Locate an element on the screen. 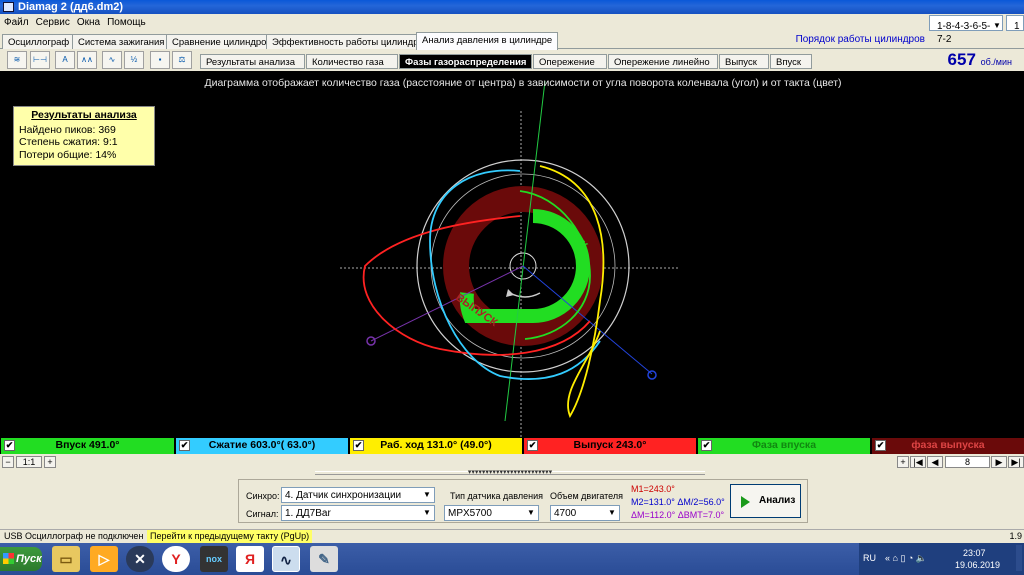 The image size is (1024, 575). legend-intake-label: Впуск 491.0° is located at coordinates (87, 445).